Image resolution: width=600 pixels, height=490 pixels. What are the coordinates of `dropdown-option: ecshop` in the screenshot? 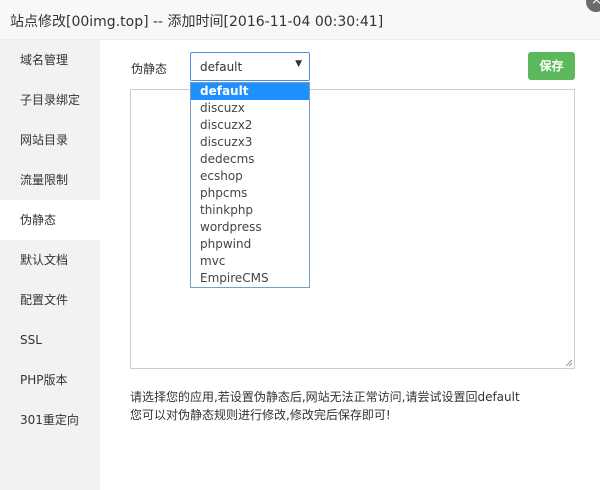 It's located at (250, 176).